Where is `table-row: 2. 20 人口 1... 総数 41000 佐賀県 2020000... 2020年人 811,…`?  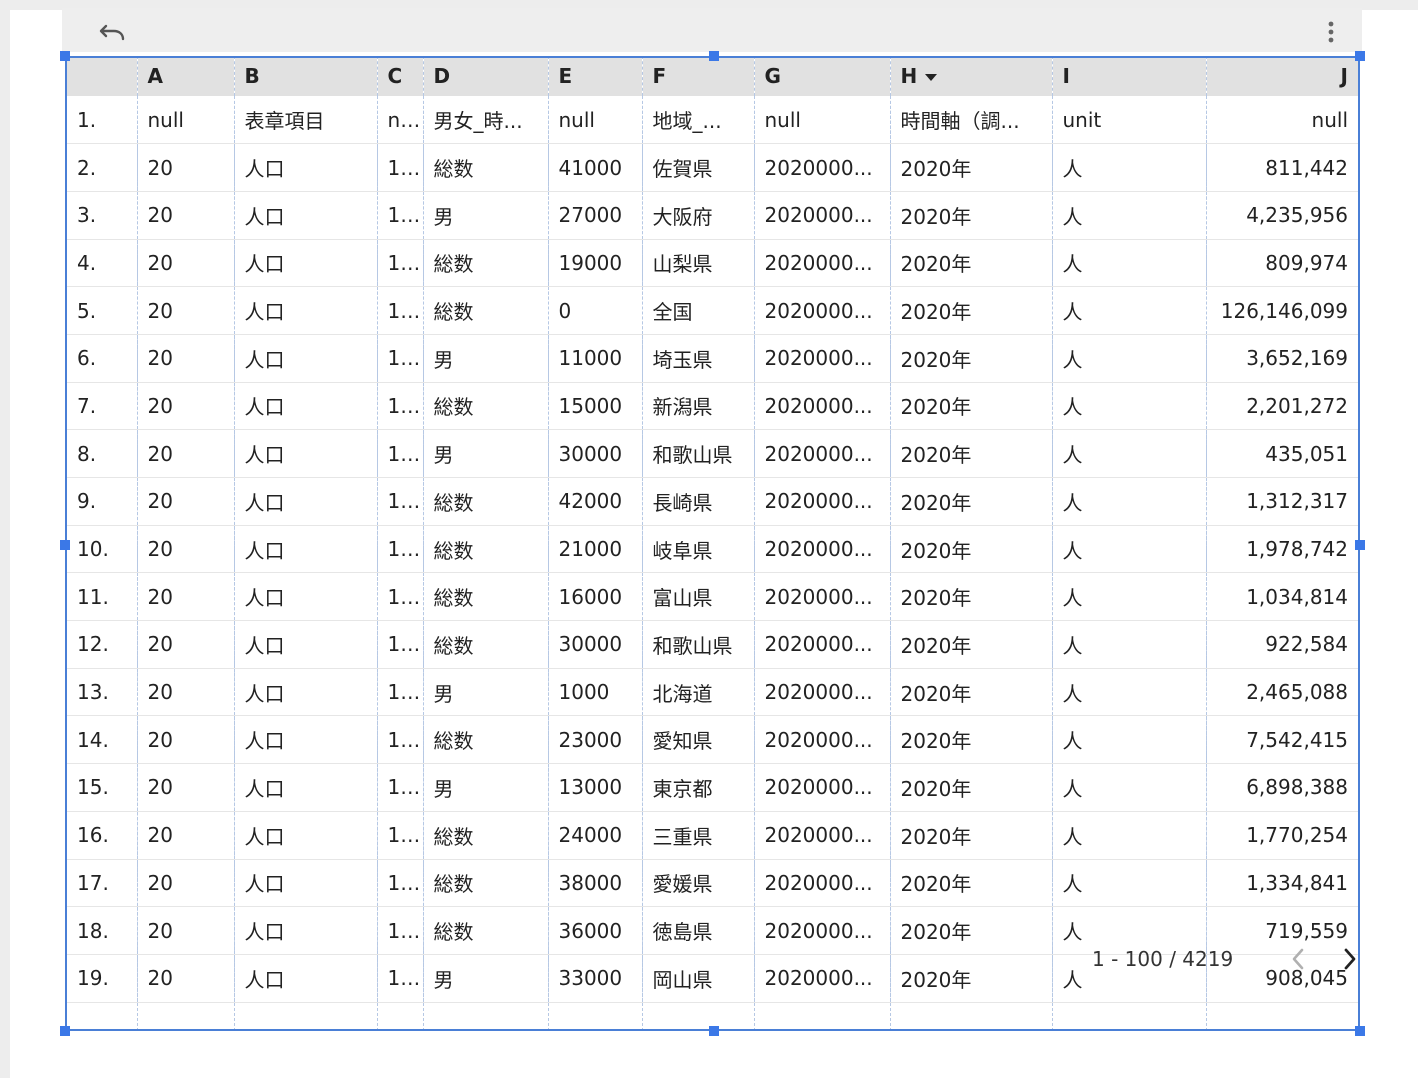 table-row: 2. 20 人口 1... 総数 41000 佐賀県 2020000... 2020年人 811,… is located at coordinates (712, 167).